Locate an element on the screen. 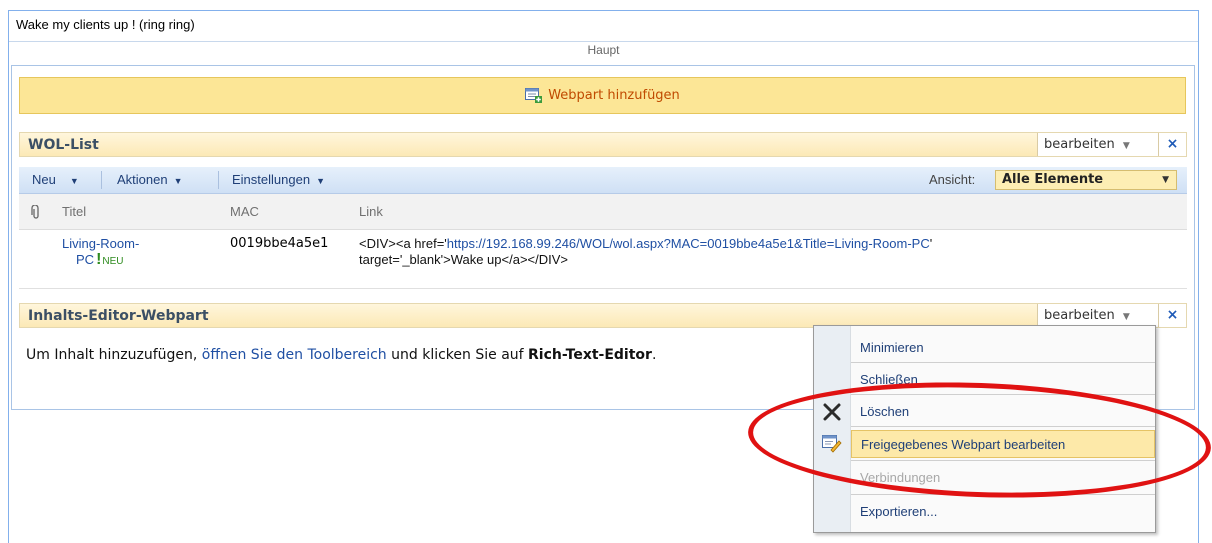  content-editor-title: Inhalts-Editor-Webpart is located at coordinates (118, 316).